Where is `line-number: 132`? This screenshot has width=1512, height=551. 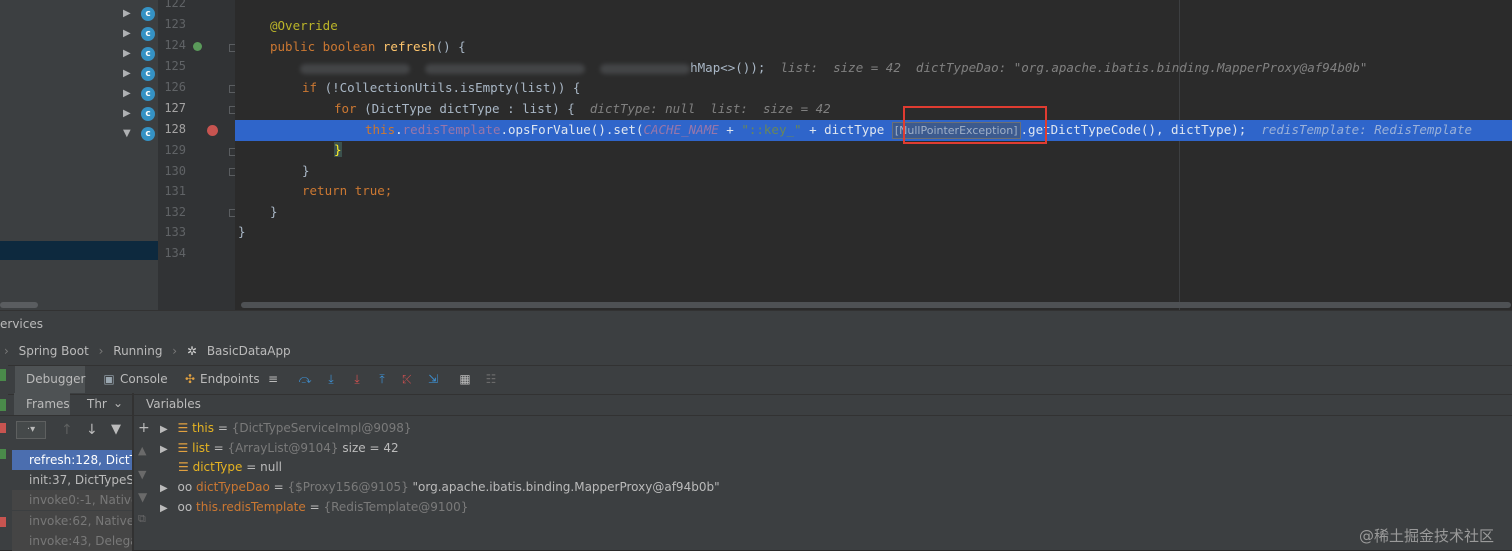 line-number: 132 is located at coordinates (175, 212).